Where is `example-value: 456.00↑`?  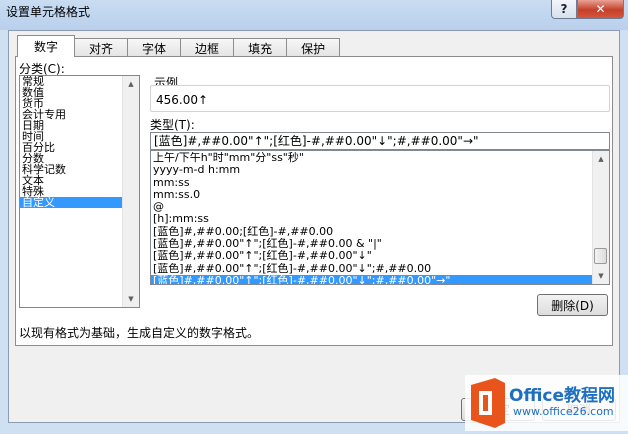
example-value: 456.00↑ is located at coordinates (182, 100).